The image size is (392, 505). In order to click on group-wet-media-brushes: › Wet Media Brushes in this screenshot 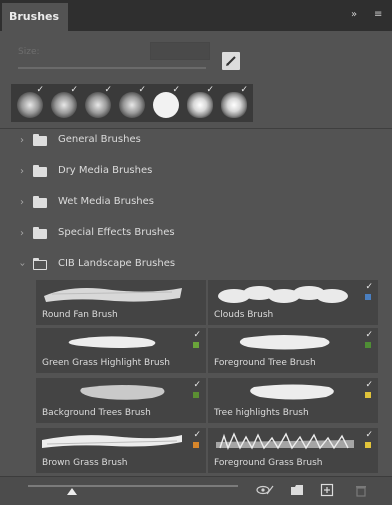, I will do `click(199, 203)`.